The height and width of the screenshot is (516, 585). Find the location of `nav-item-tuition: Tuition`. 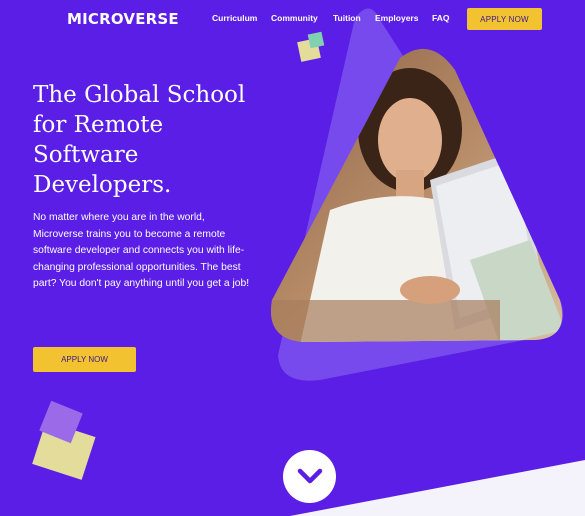

nav-item-tuition: Tuition is located at coordinates (347, 18).